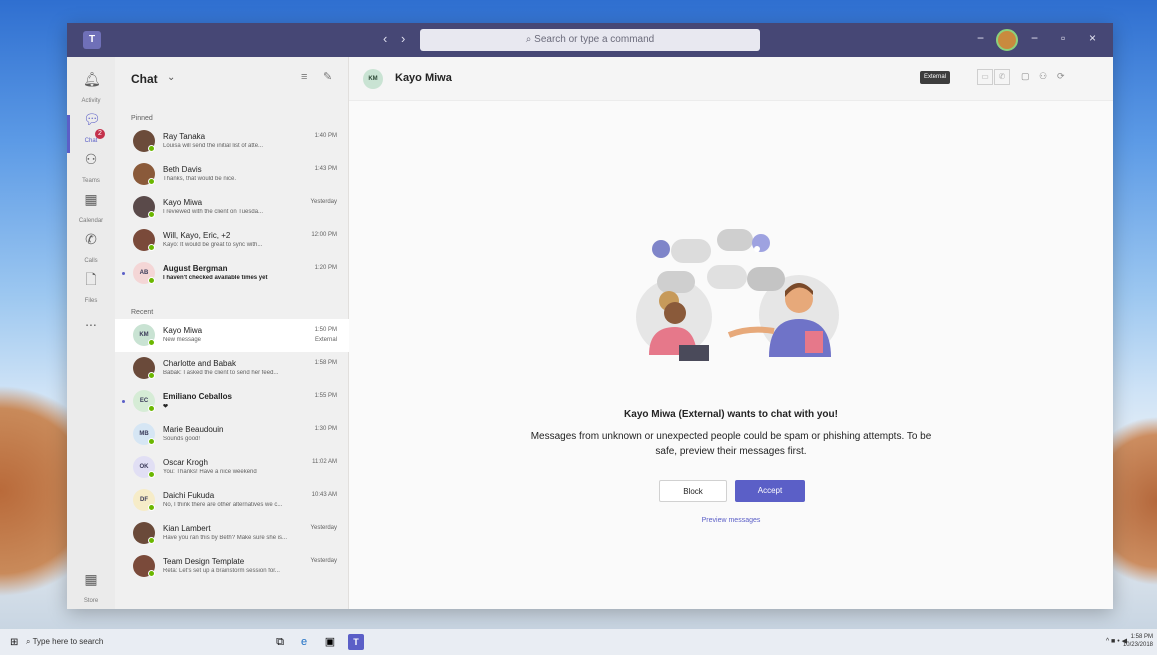  I want to click on chat-time: 12:00 PM, so click(324, 235).